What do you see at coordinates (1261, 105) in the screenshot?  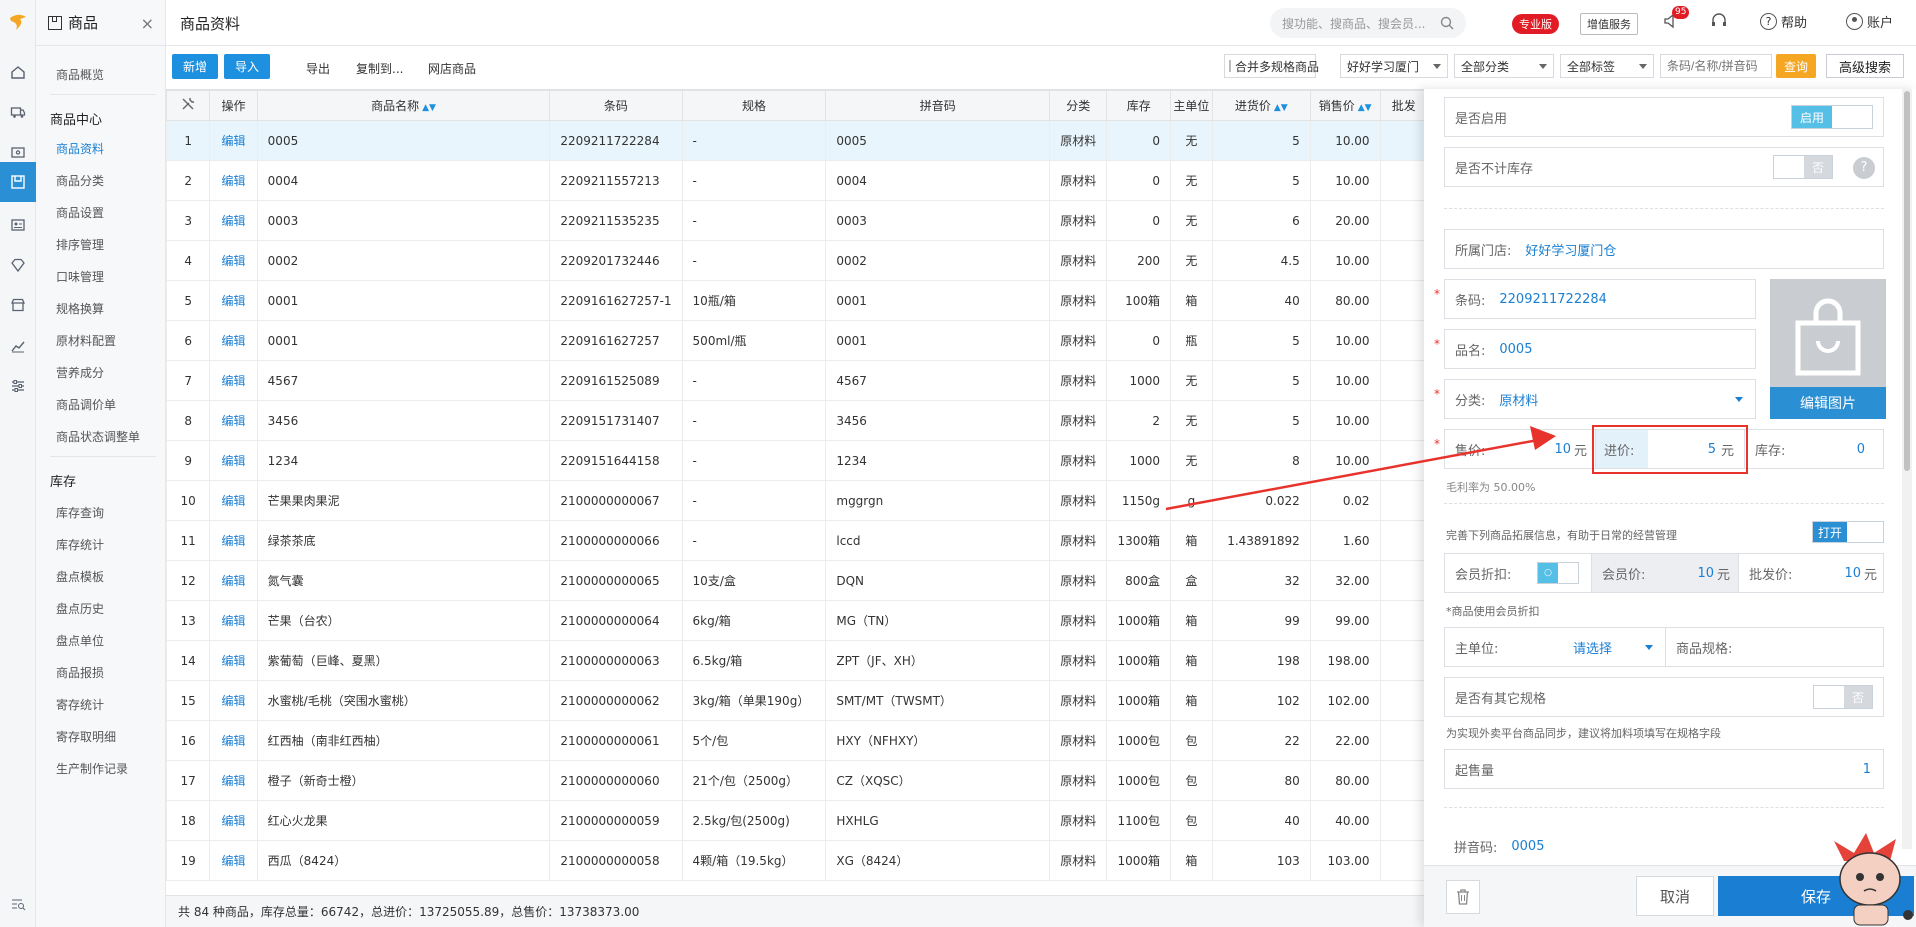 I see `col-header-cost: 进货价 ▲▼` at bounding box center [1261, 105].